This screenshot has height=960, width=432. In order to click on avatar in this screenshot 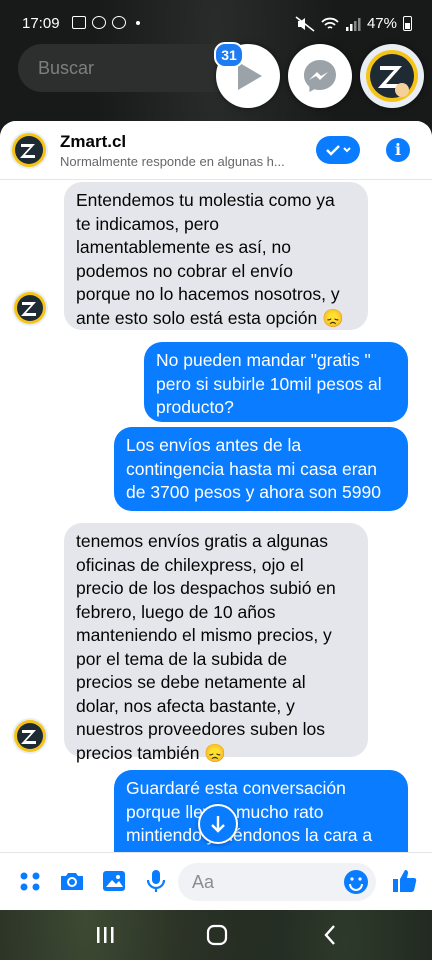, I will do `click(29, 150)`.